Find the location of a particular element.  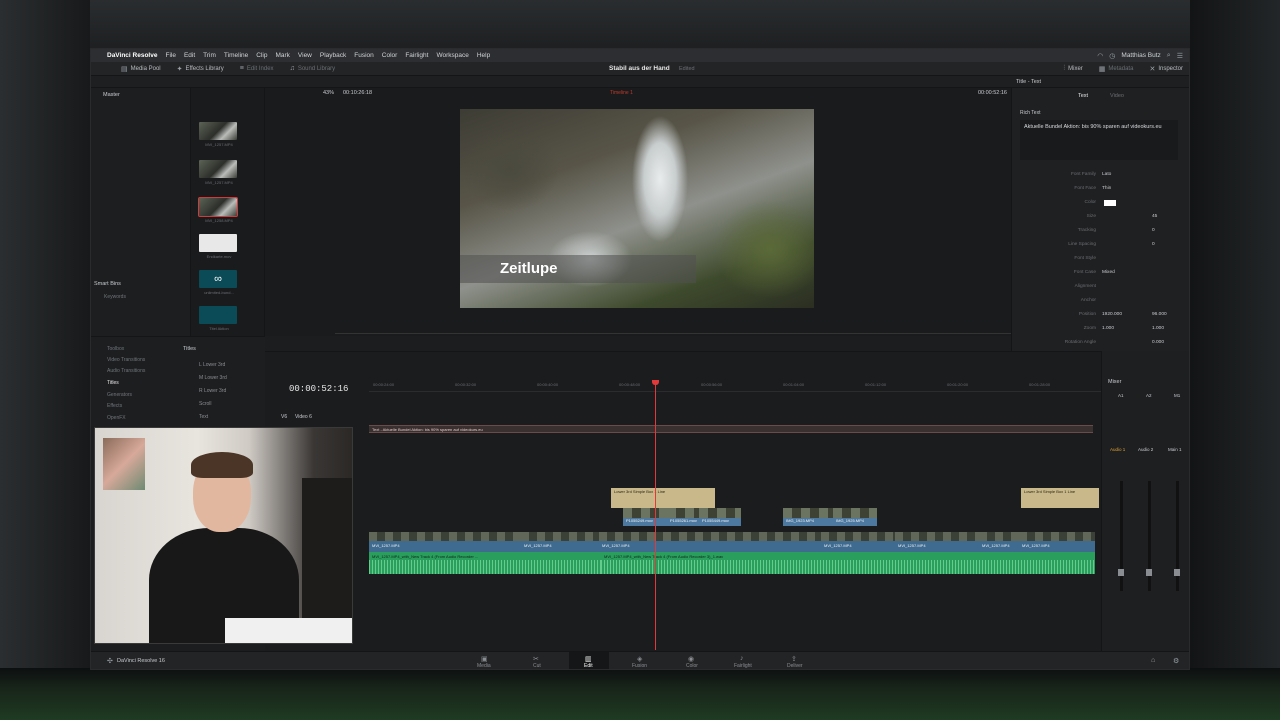

property-value-2: 0.000 is located at coordinates (1158, 342).